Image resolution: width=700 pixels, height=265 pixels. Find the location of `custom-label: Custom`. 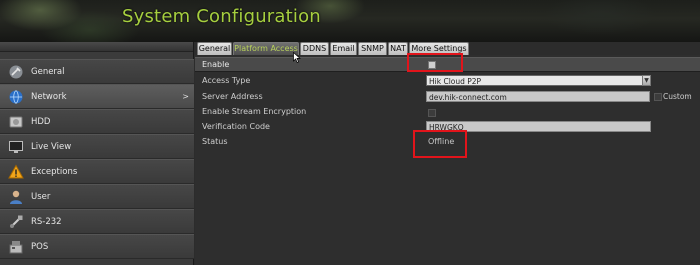

custom-label: Custom is located at coordinates (677, 96).